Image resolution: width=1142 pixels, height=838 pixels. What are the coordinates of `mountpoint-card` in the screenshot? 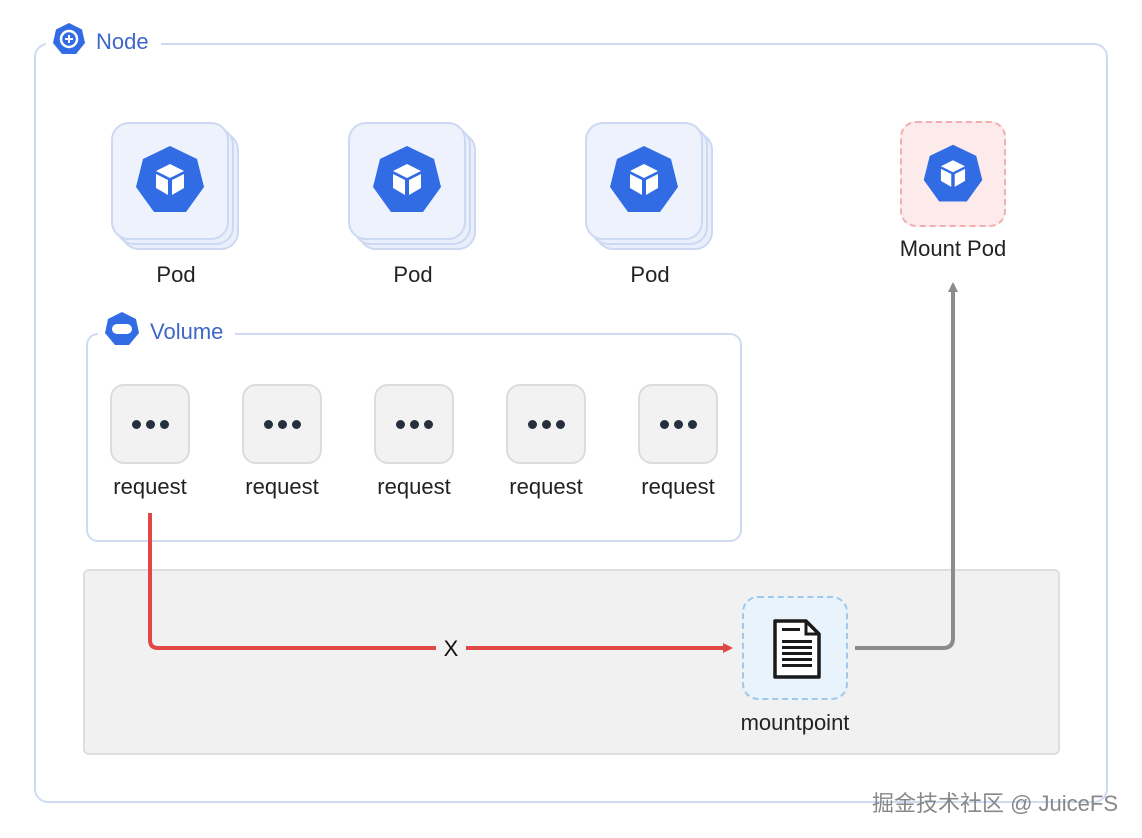 It's located at (795, 648).